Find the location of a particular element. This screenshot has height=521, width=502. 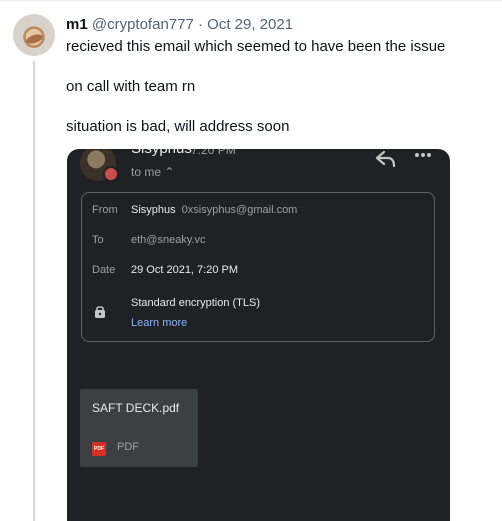

to-label: To is located at coordinates (98, 240).